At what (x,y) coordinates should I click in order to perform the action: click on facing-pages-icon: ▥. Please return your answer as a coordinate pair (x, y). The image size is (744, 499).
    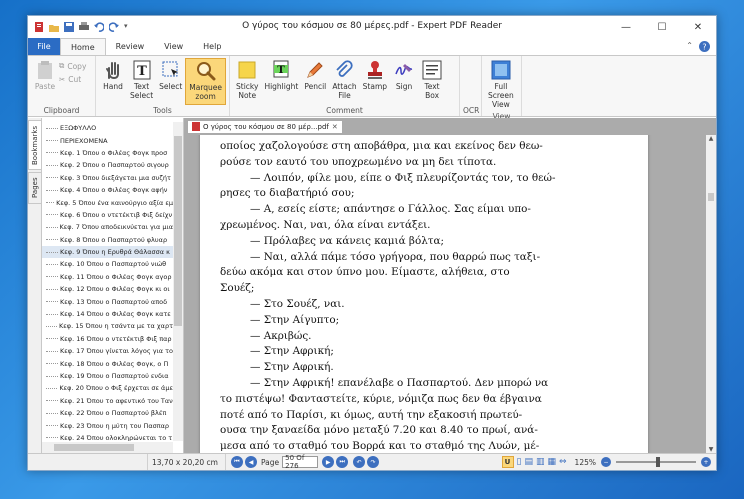
    Looking at the image, I should click on (540, 462).